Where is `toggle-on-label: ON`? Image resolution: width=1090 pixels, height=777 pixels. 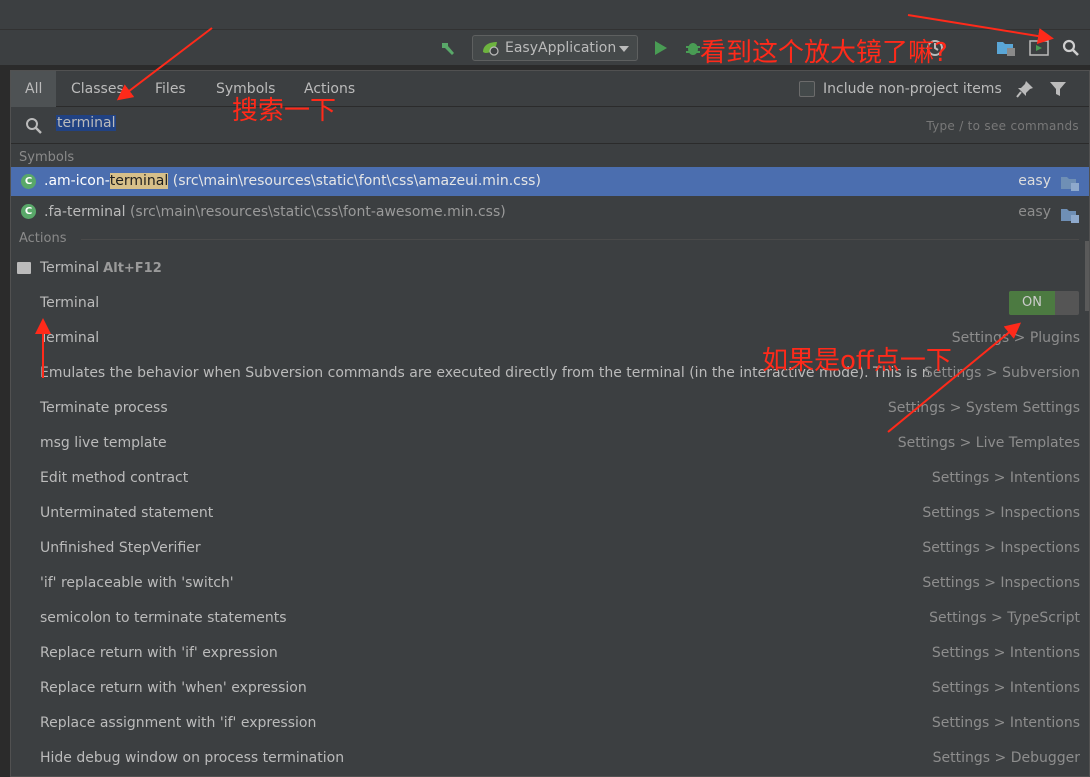 toggle-on-label: ON is located at coordinates (1032, 303).